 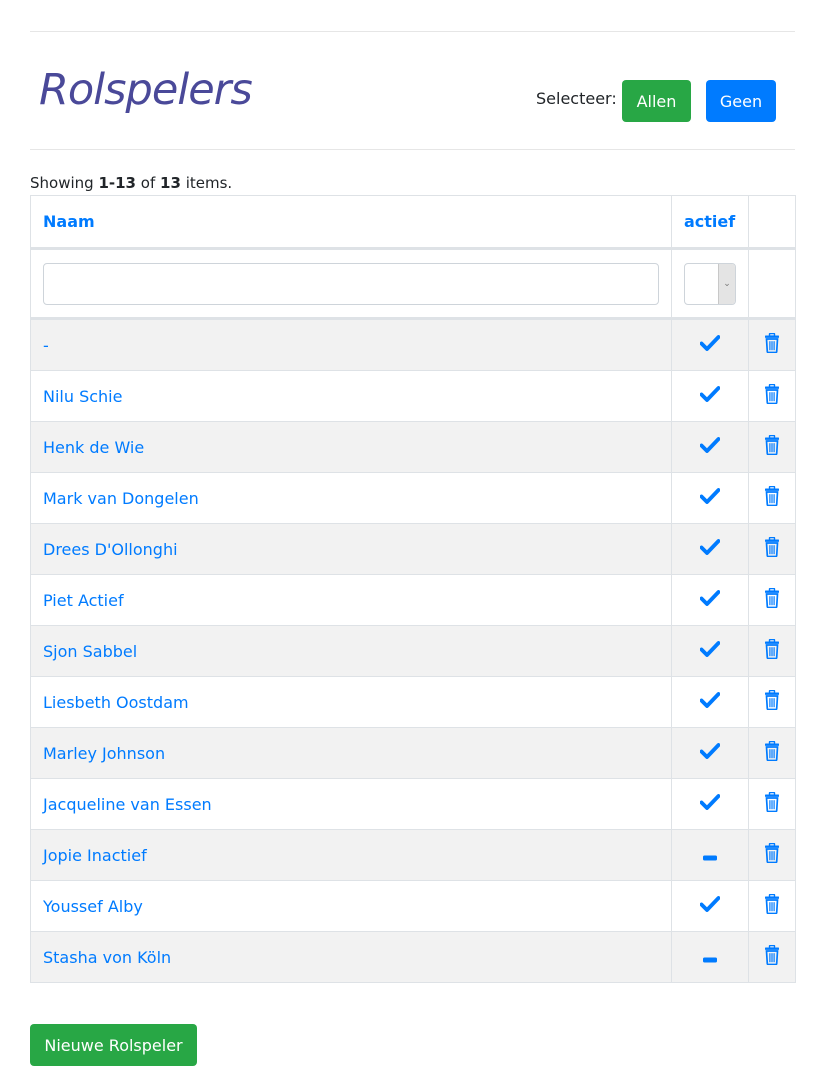 I want to click on filter-cell-empty, so click(x=772, y=284).